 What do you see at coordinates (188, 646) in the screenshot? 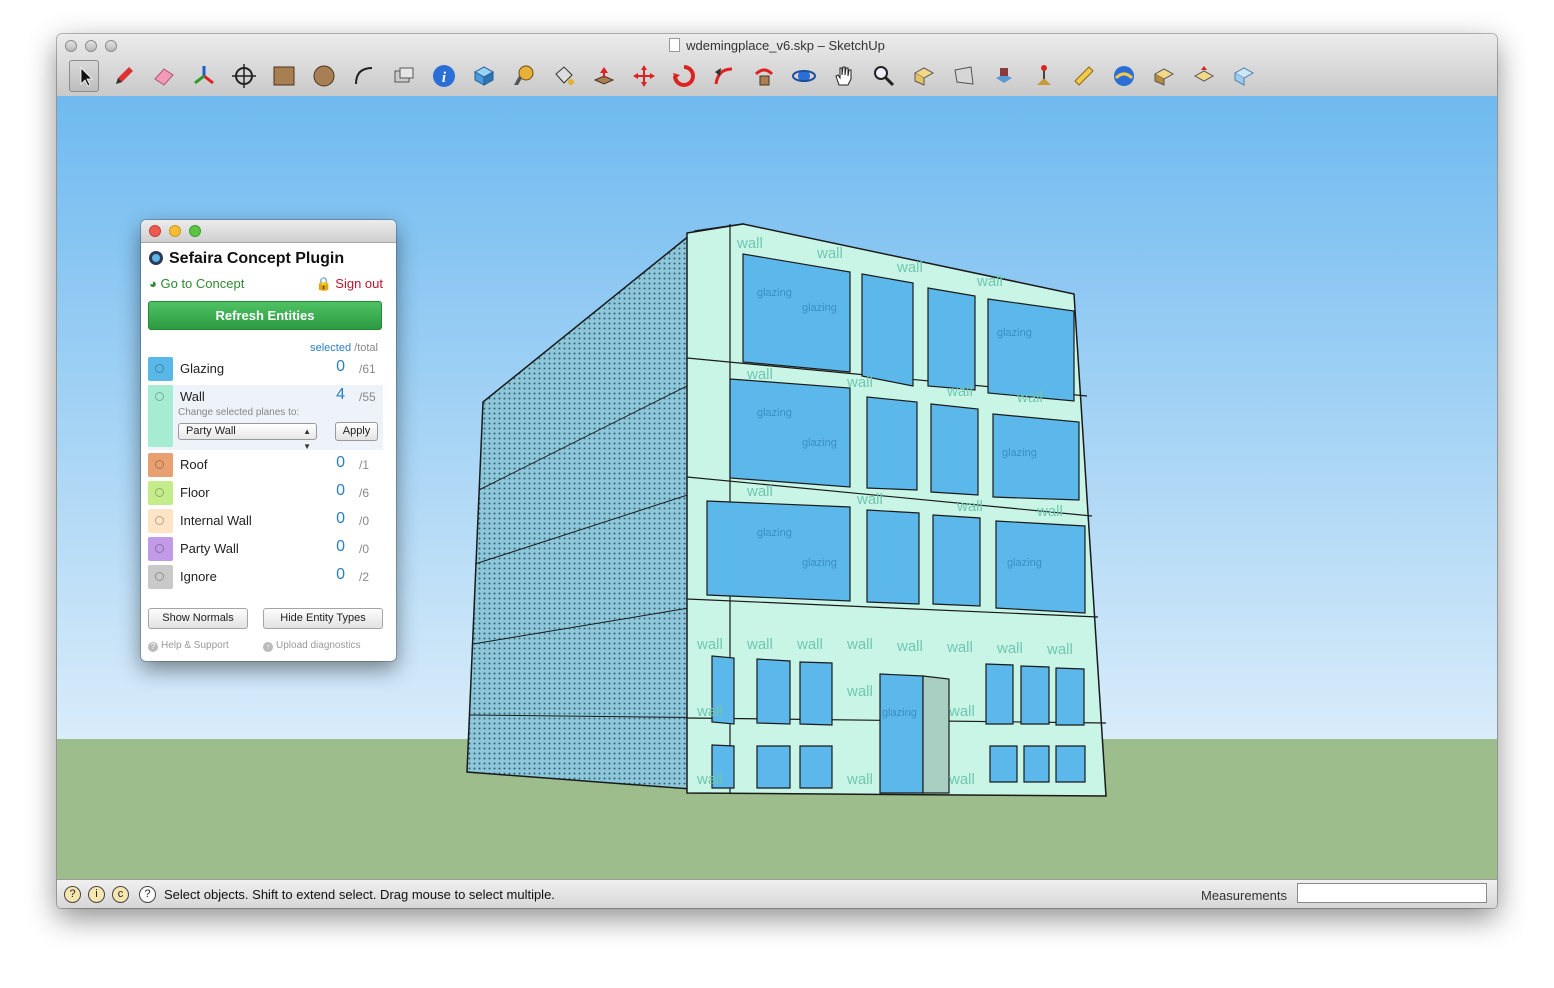
I see `help-support-link: ? Help & Support` at bounding box center [188, 646].